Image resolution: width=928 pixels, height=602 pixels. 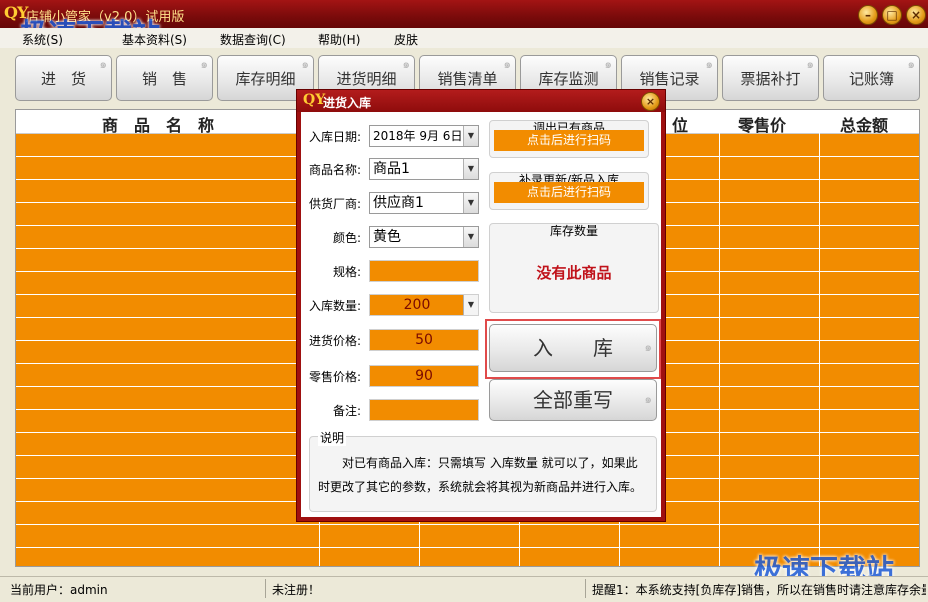 What do you see at coordinates (420, 136) in the screenshot?
I see `date-value: 2018年 9月 6日,` at bounding box center [420, 136].